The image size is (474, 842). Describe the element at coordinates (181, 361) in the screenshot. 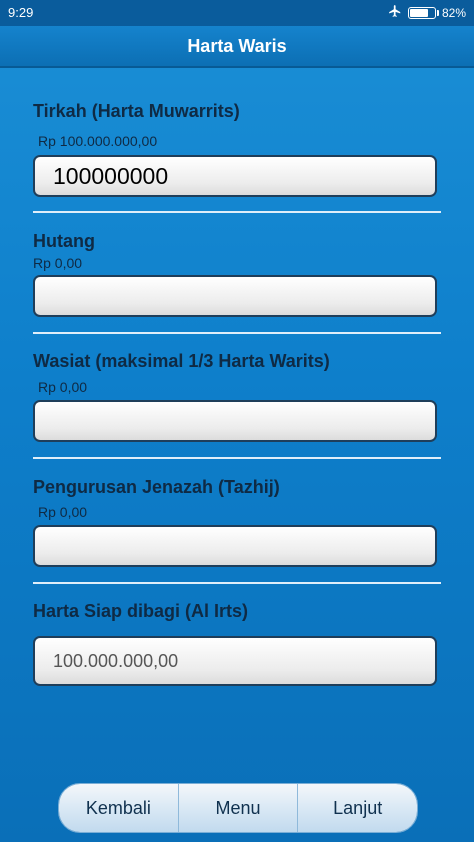

I see `wasiat-label: Wasiat (maksimal 1/3 Harta Warits)` at that location.